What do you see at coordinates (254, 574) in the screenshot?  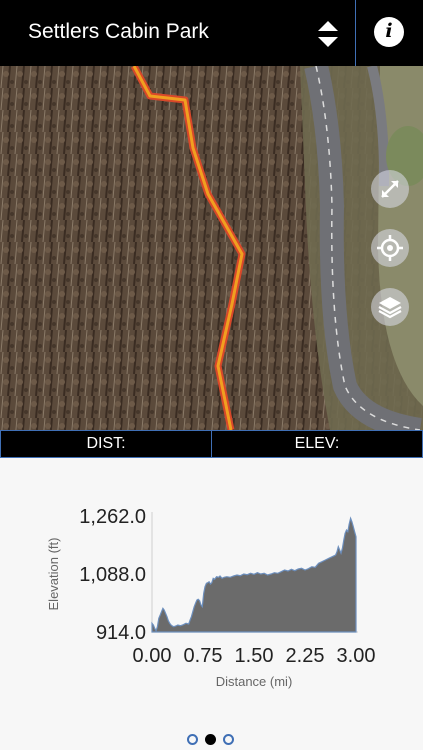 I see `elevation-area` at bounding box center [254, 574].